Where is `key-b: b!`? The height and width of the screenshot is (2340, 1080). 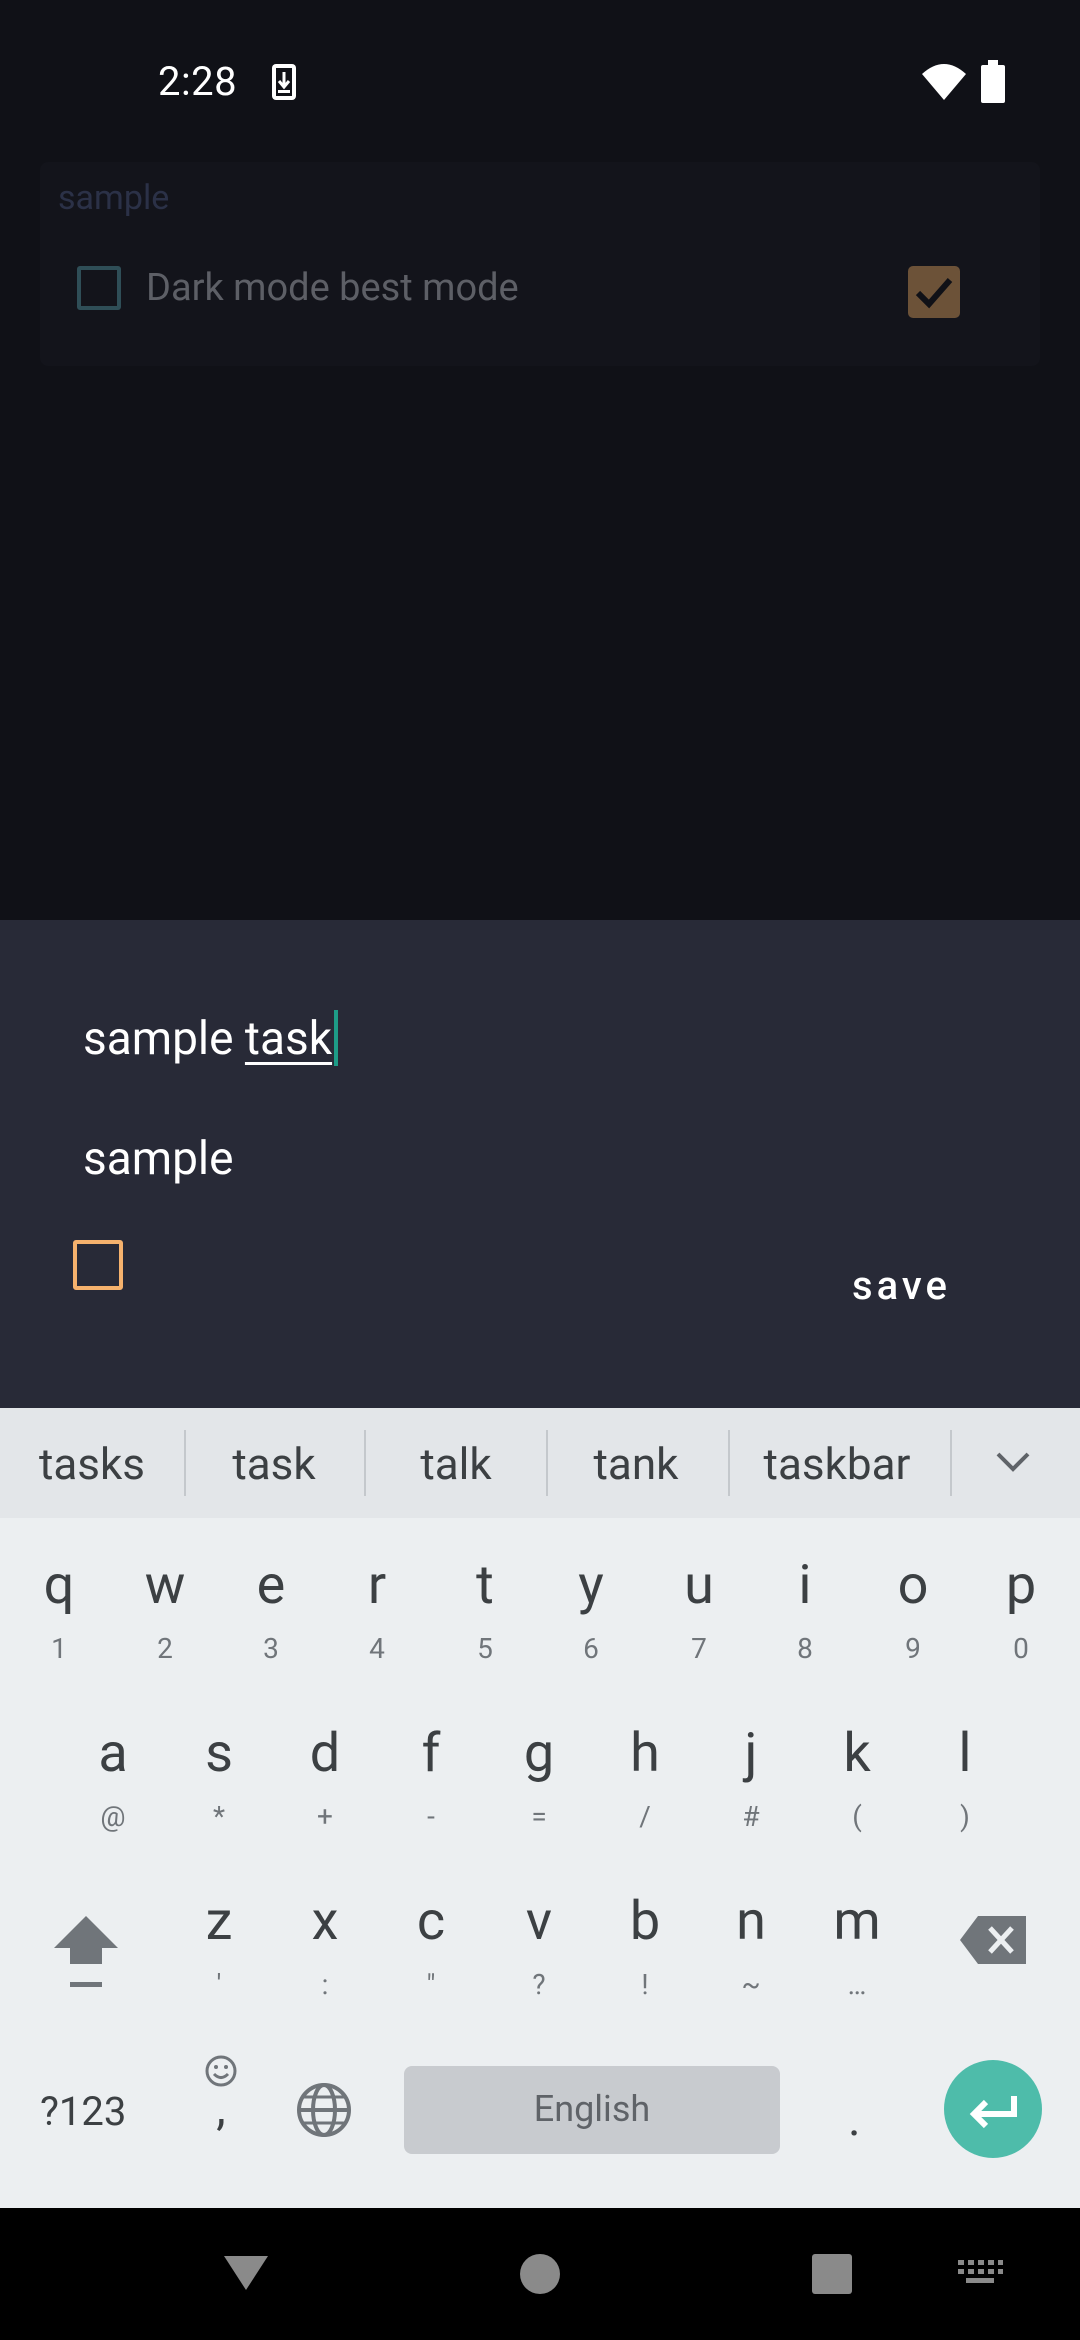
key-b: b! is located at coordinates (645, 1947).